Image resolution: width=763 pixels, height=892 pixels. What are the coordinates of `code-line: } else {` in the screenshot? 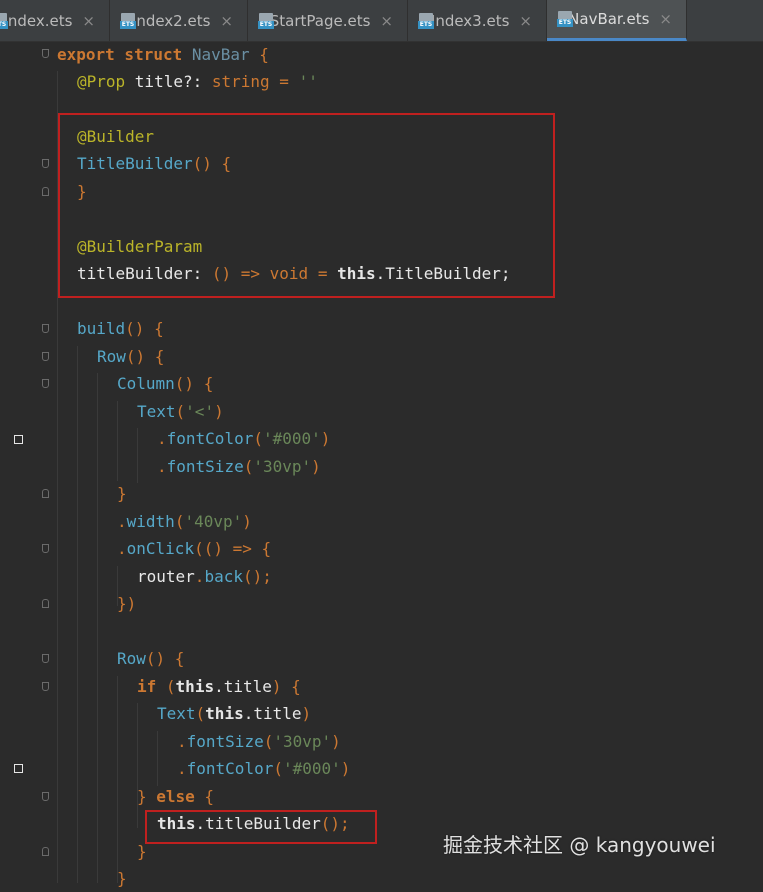 It's located at (176, 796).